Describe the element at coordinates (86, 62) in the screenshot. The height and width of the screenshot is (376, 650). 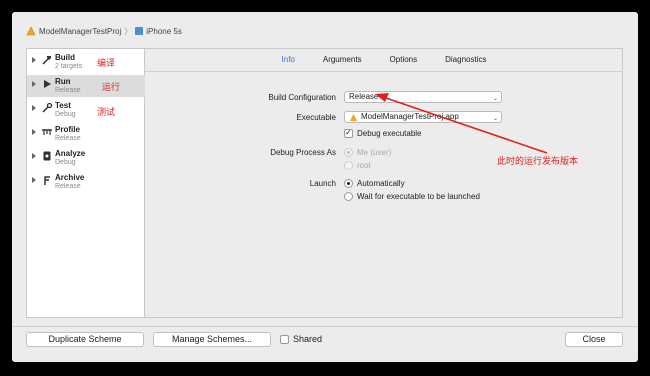
I see `sidebar-item-build: Build 2 targets` at that location.